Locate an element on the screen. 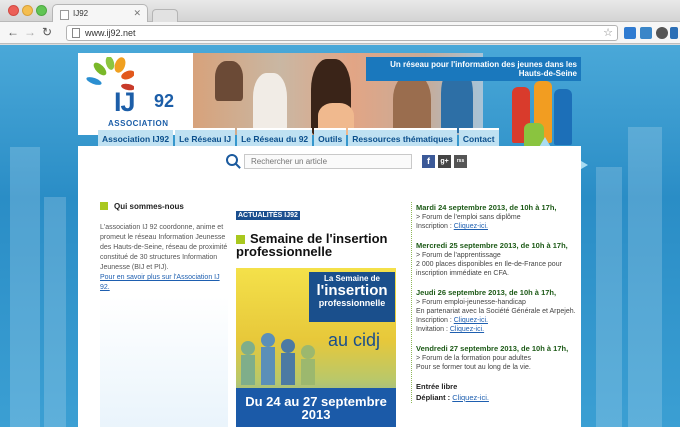  event-line: > Forum de l'emploi sans diplôme is located at coordinates (468, 217).